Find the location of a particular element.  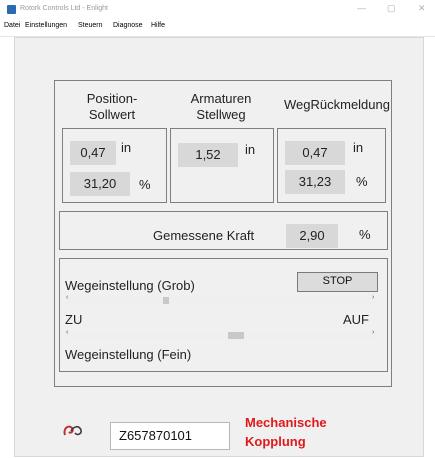

feedback-unit-in: in is located at coordinates (358, 147).